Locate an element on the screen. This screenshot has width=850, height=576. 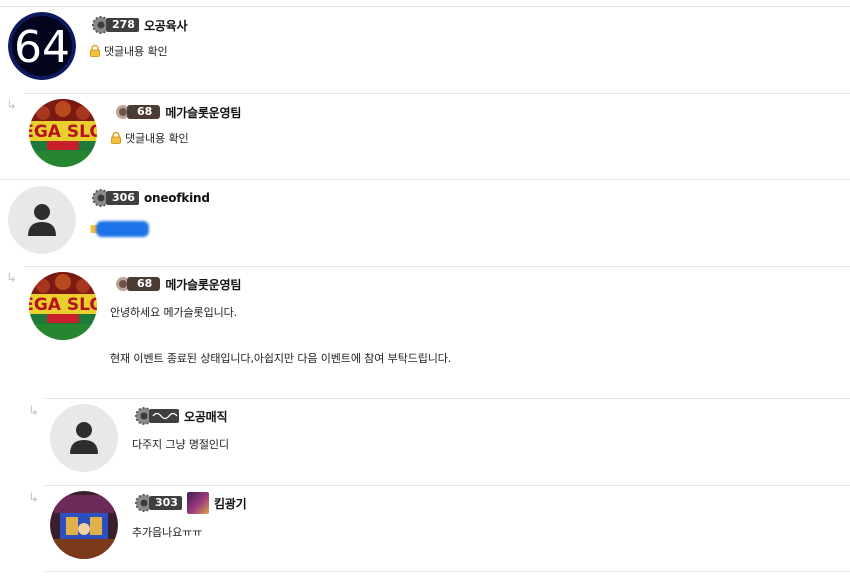
avatar-image: 64 is located at coordinates (42, 46).